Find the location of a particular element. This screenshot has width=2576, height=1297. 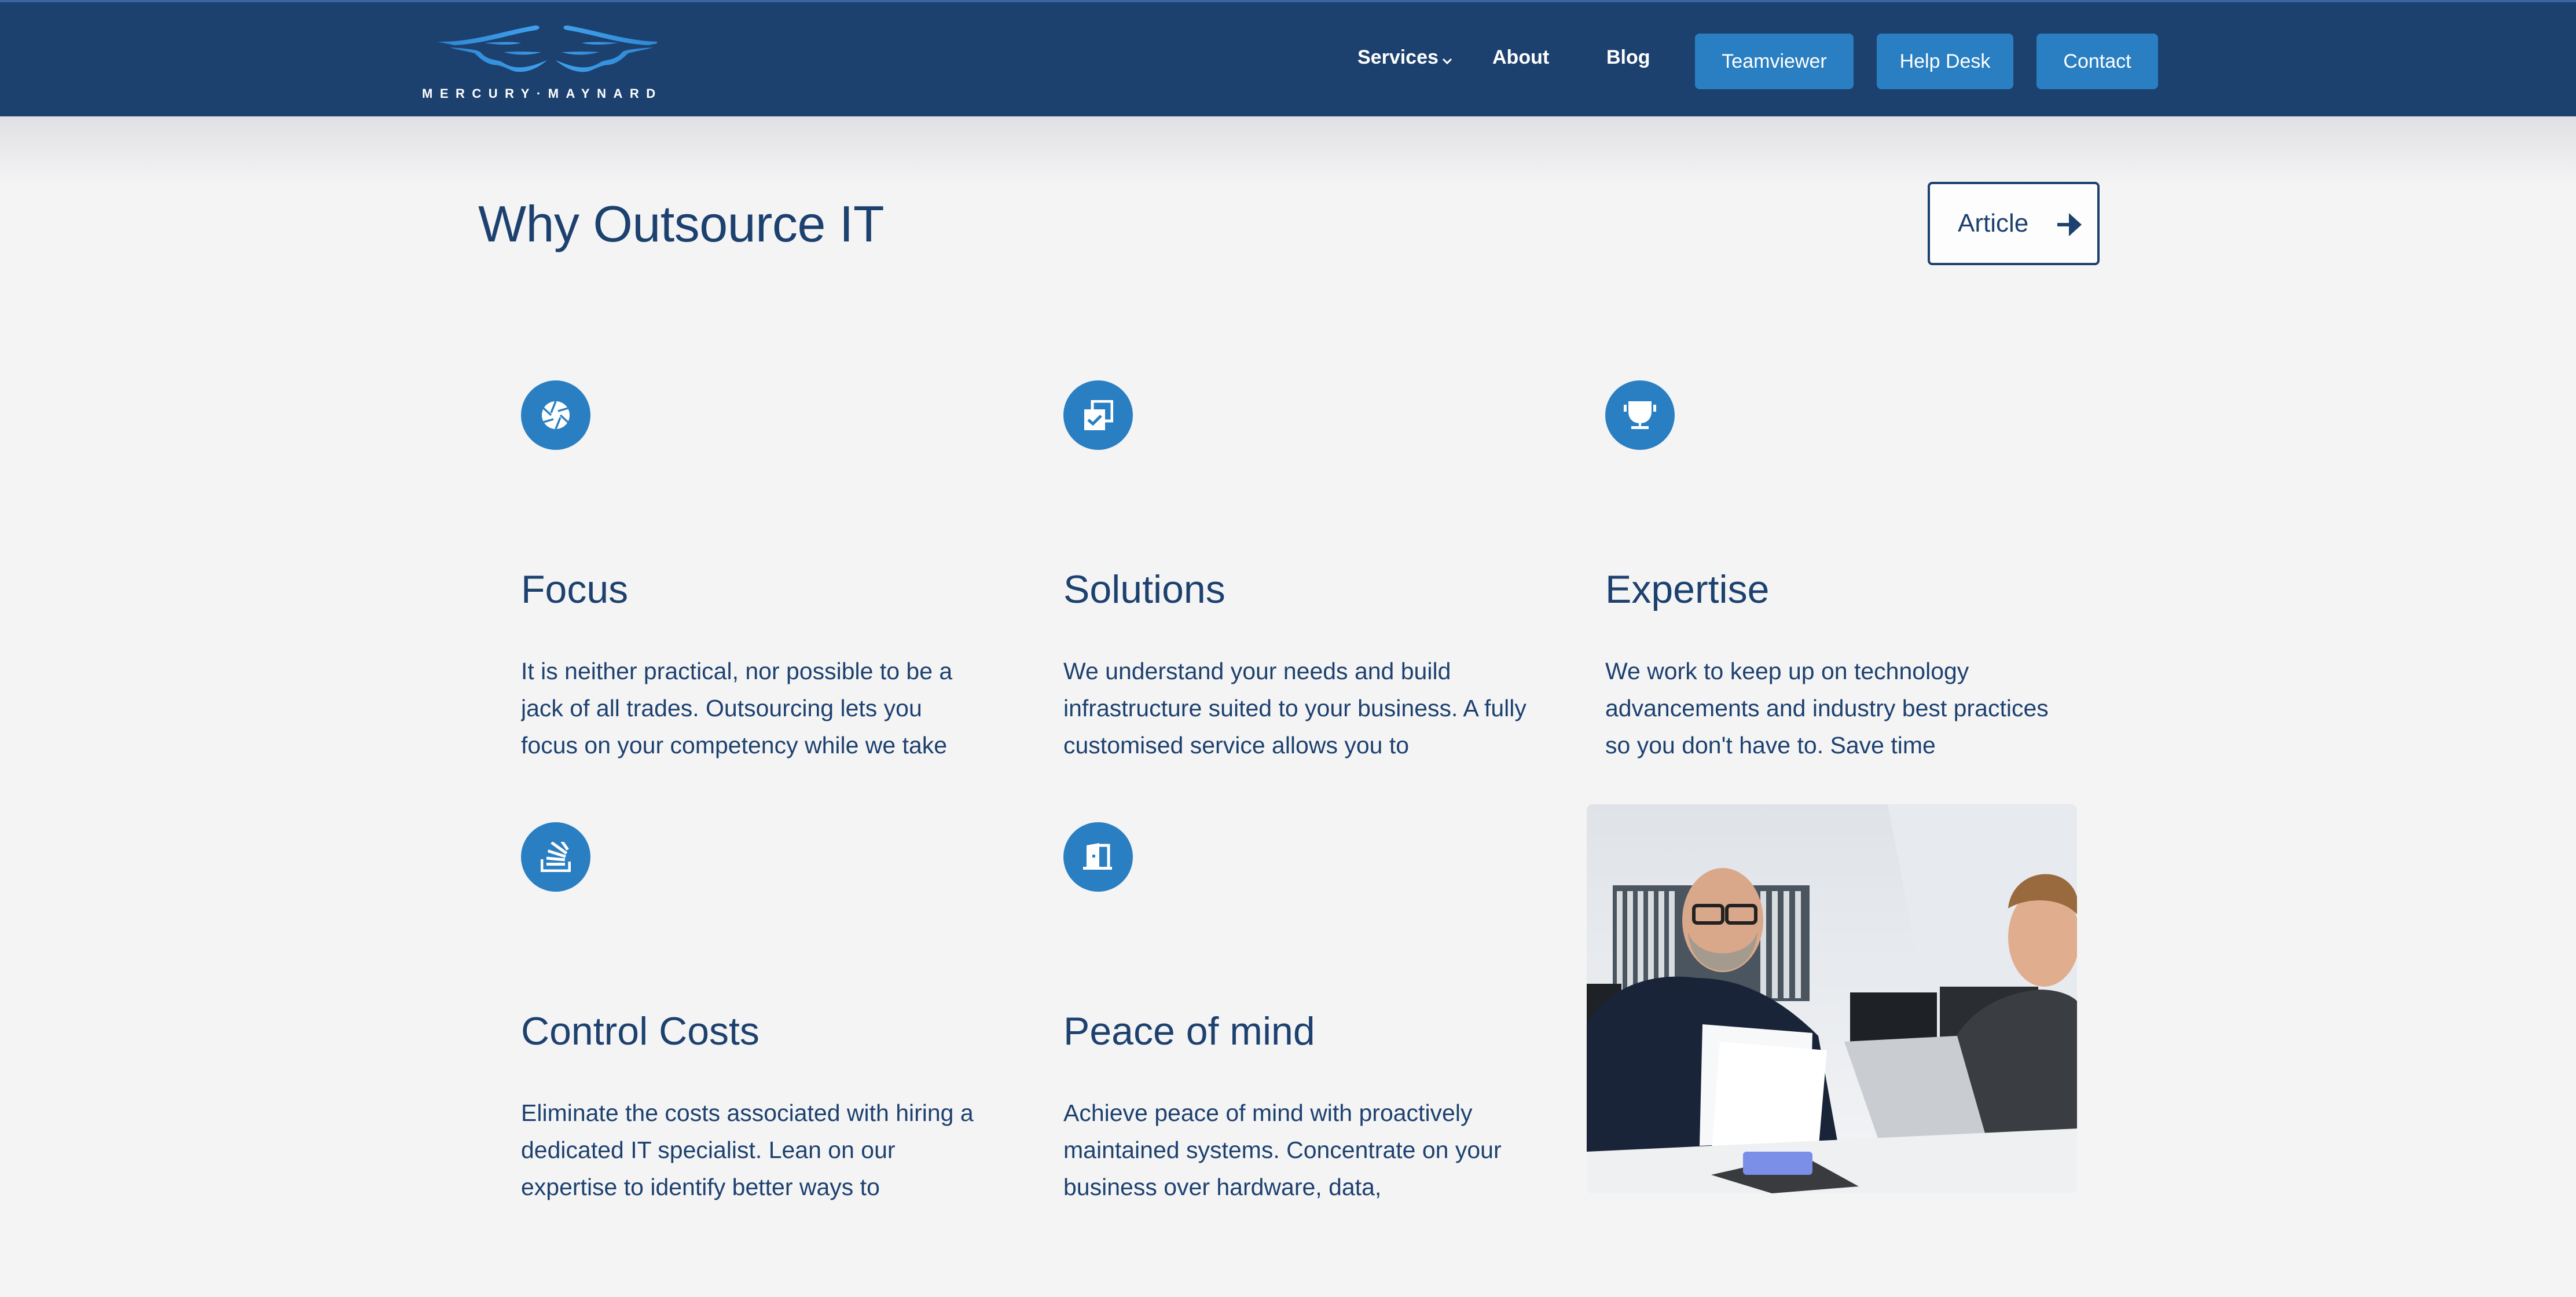

feature-title: Expertise is located at coordinates (1687, 589).